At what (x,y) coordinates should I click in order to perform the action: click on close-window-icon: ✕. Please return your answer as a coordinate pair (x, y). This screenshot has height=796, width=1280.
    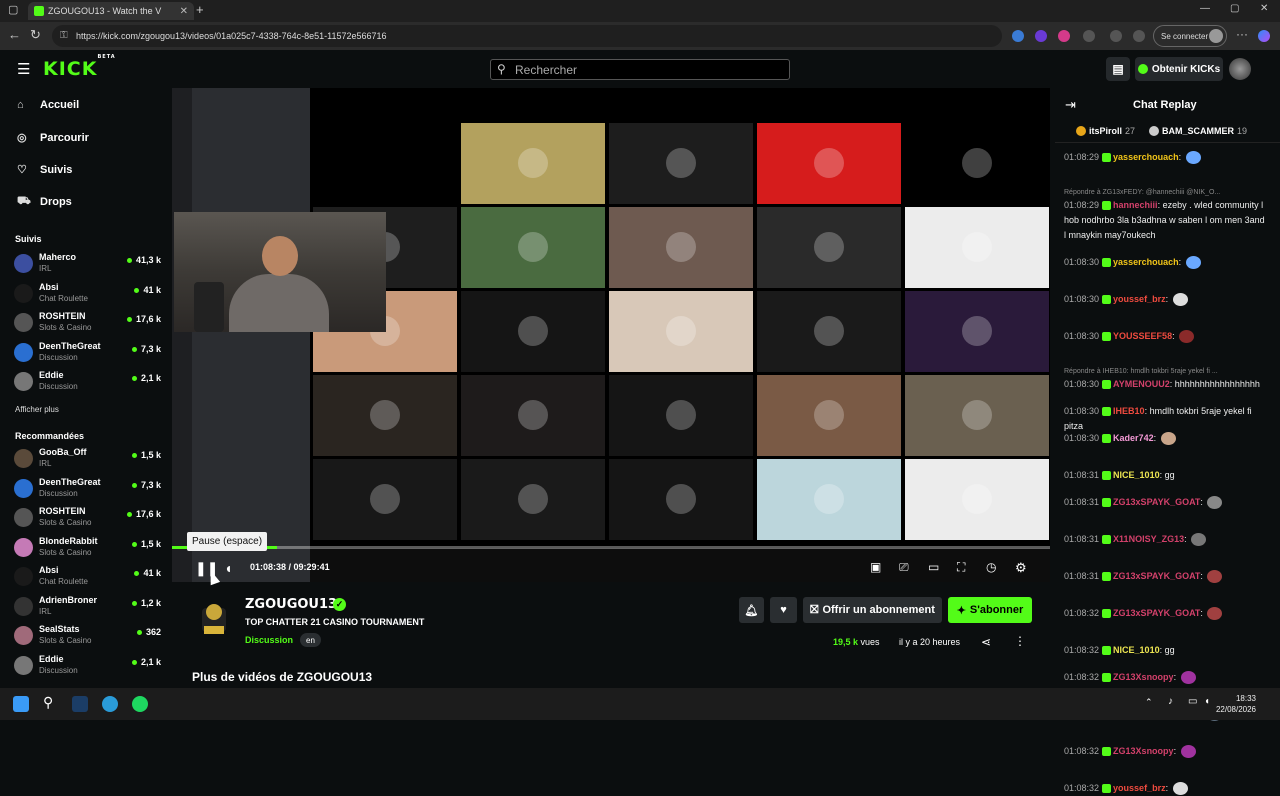
    Looking at the image, I should click on (1264, 8).